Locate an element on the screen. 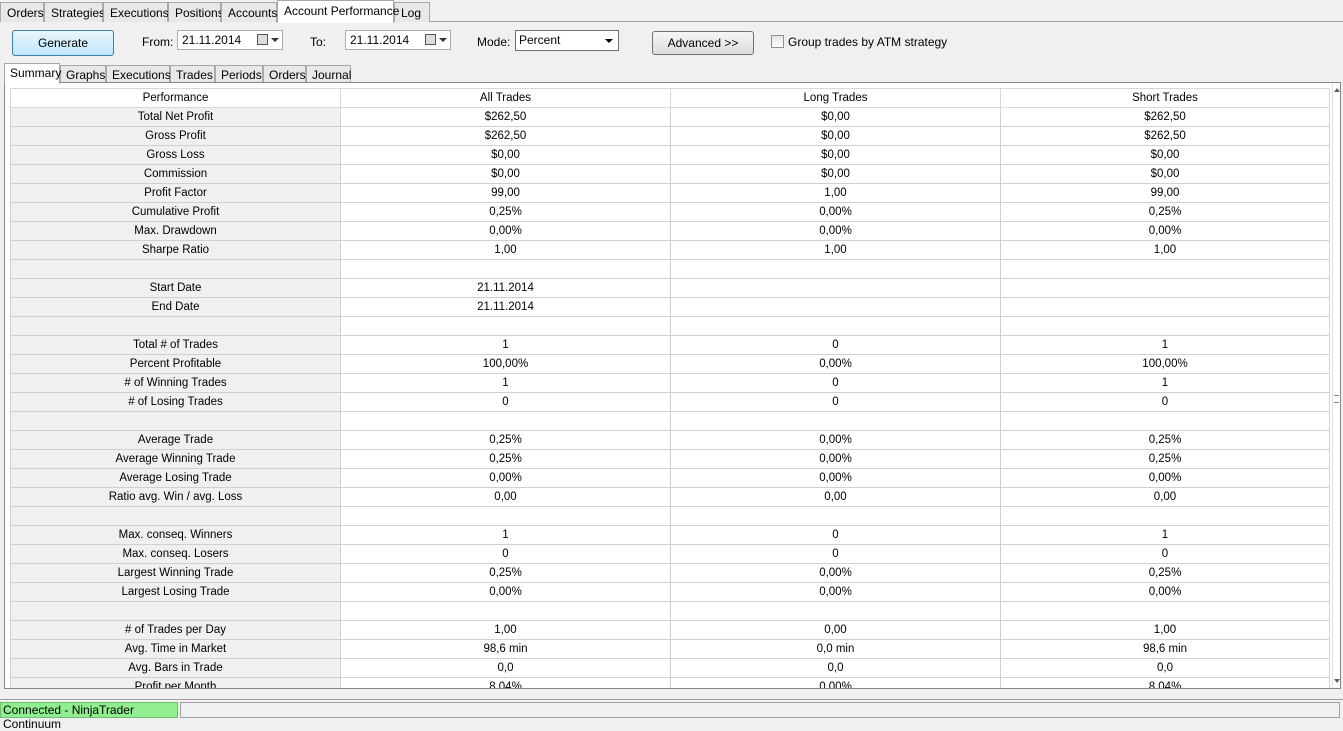 Image resolution: width=1343 pixels, height=731 pixels. short-trades-cell: 99,00 is located at coordinates (1165, 193).